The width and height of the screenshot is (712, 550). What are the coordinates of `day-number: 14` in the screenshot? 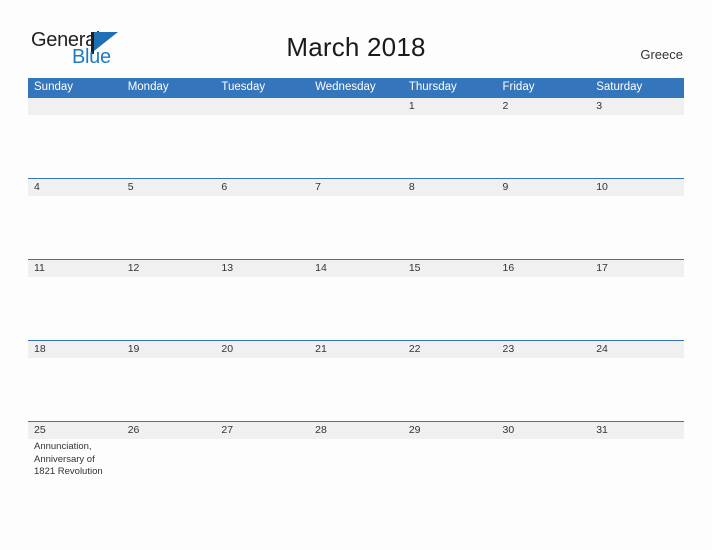 It's located at (356, 268).